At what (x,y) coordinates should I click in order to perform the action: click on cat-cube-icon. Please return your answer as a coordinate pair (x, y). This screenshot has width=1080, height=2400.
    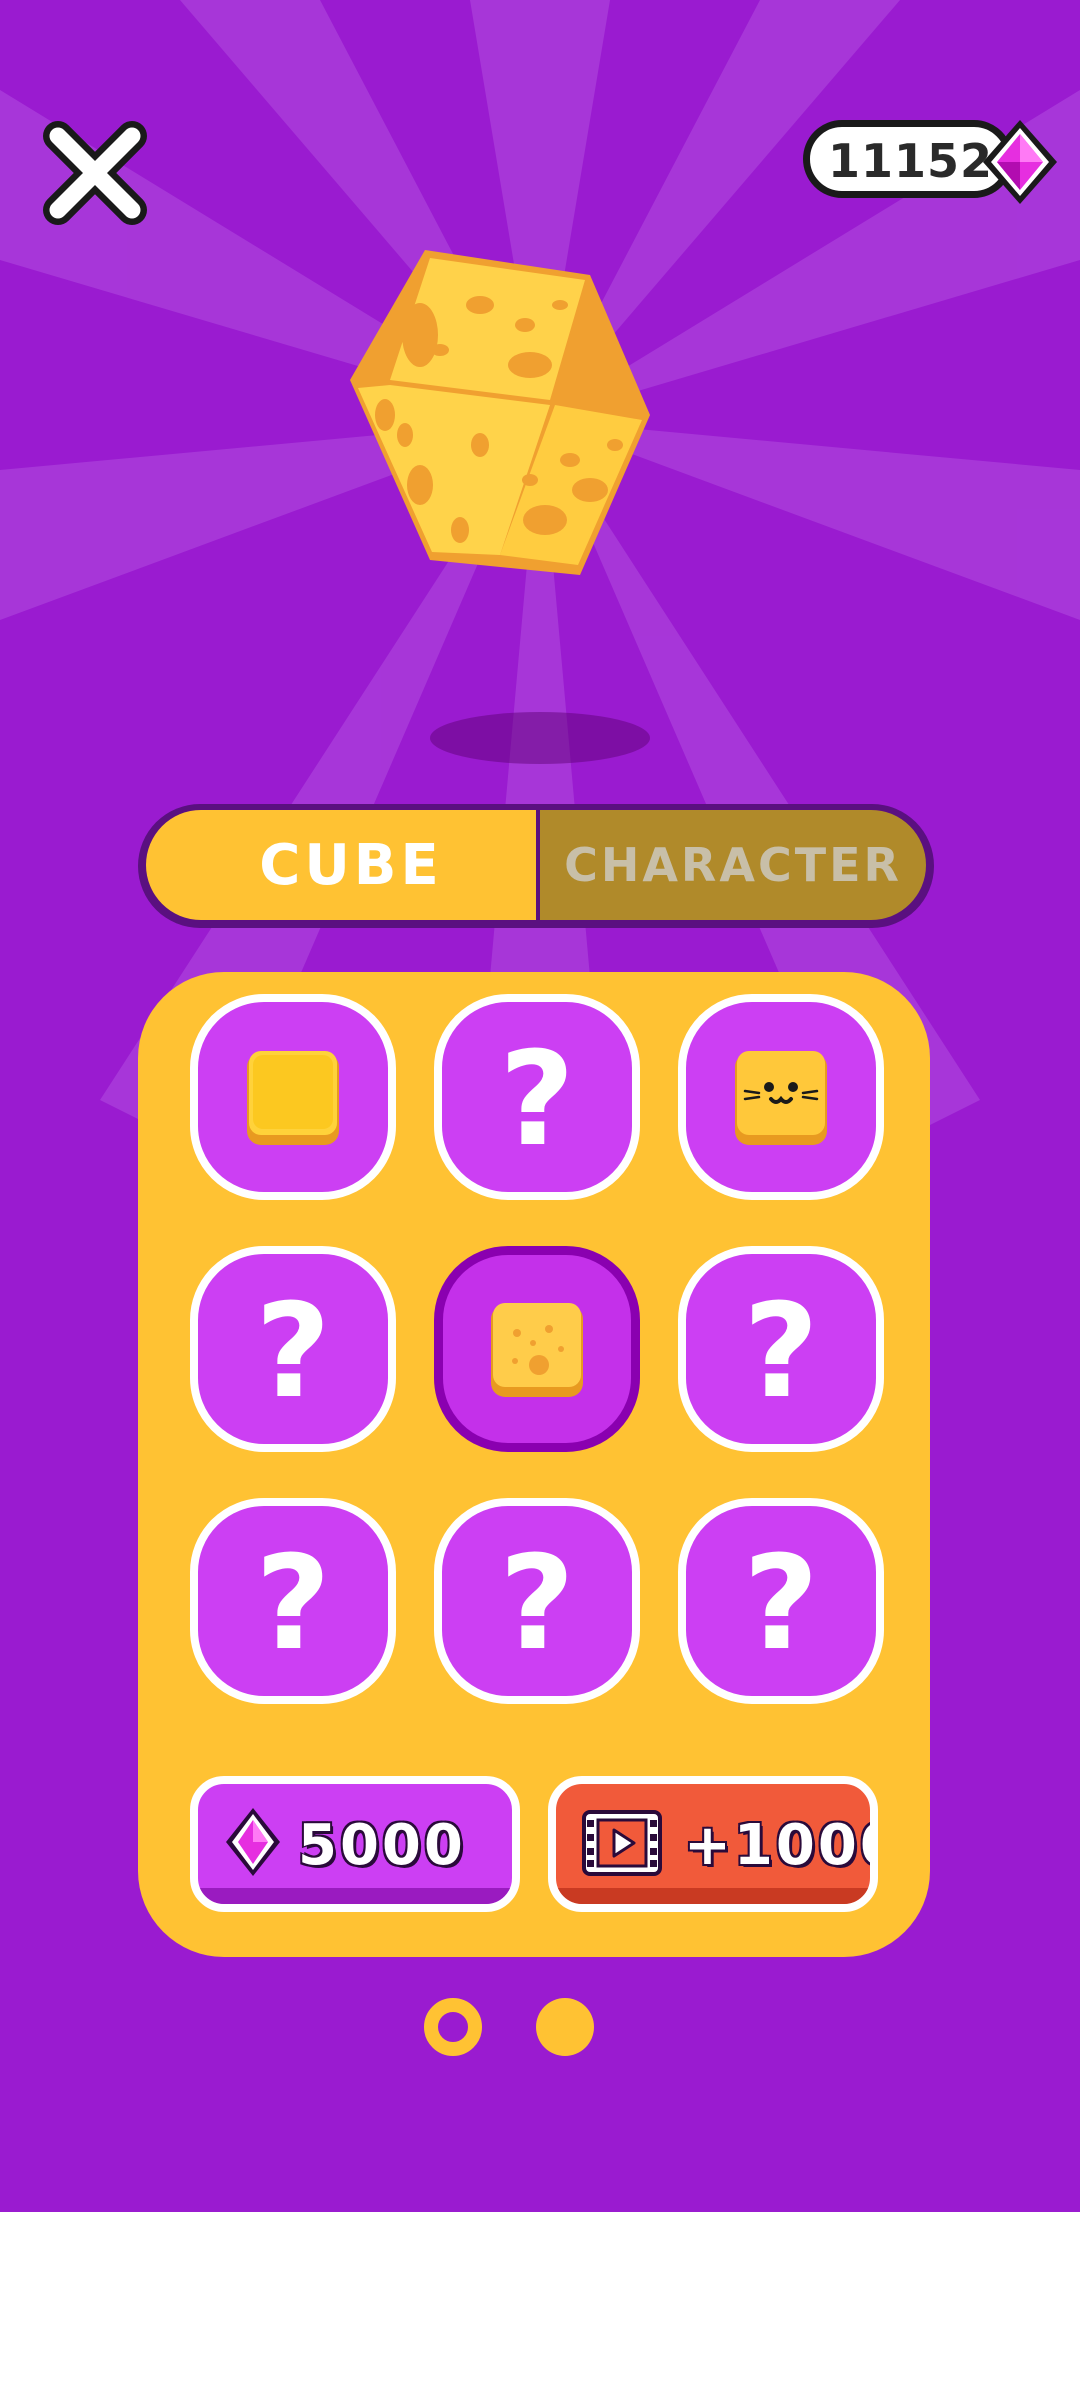
    Looking at the image, I should click on (781, 1098).